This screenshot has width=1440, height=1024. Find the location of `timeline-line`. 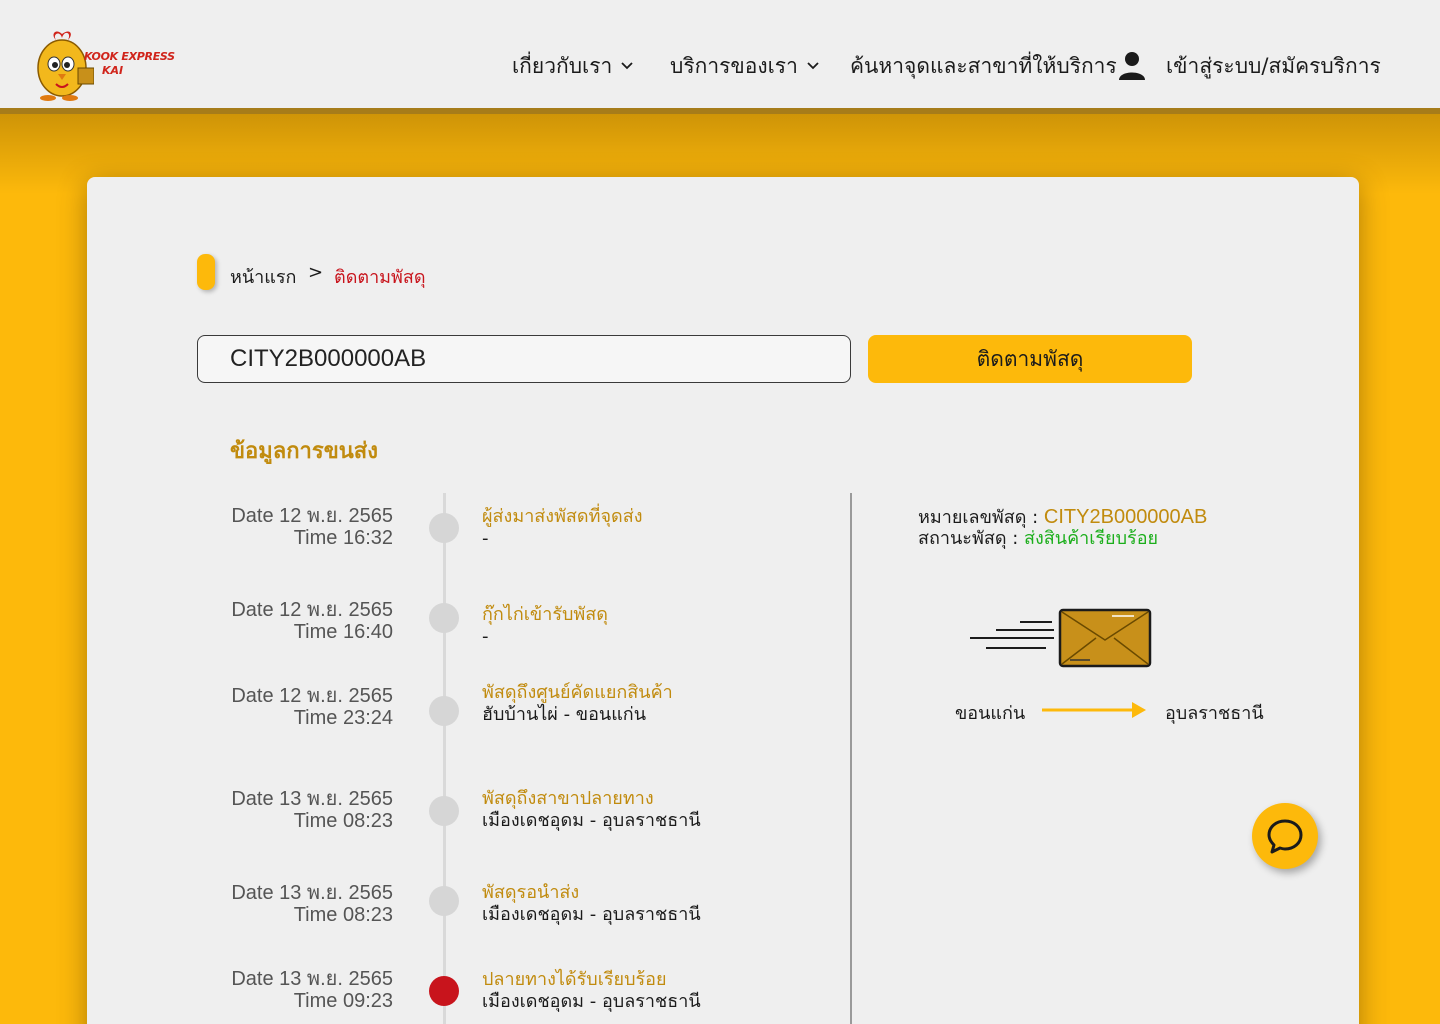

timeline-line is located at coordinates (444, 758).